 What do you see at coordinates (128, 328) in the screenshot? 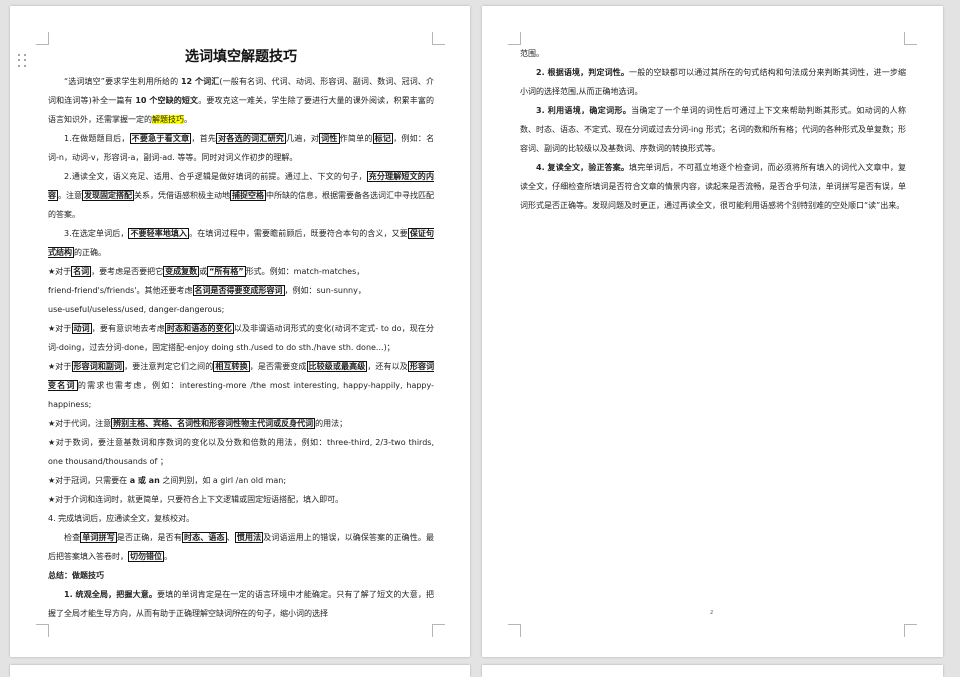
I see `text-run: ，要有意识地去考虑` at bounding box center [128, 328].